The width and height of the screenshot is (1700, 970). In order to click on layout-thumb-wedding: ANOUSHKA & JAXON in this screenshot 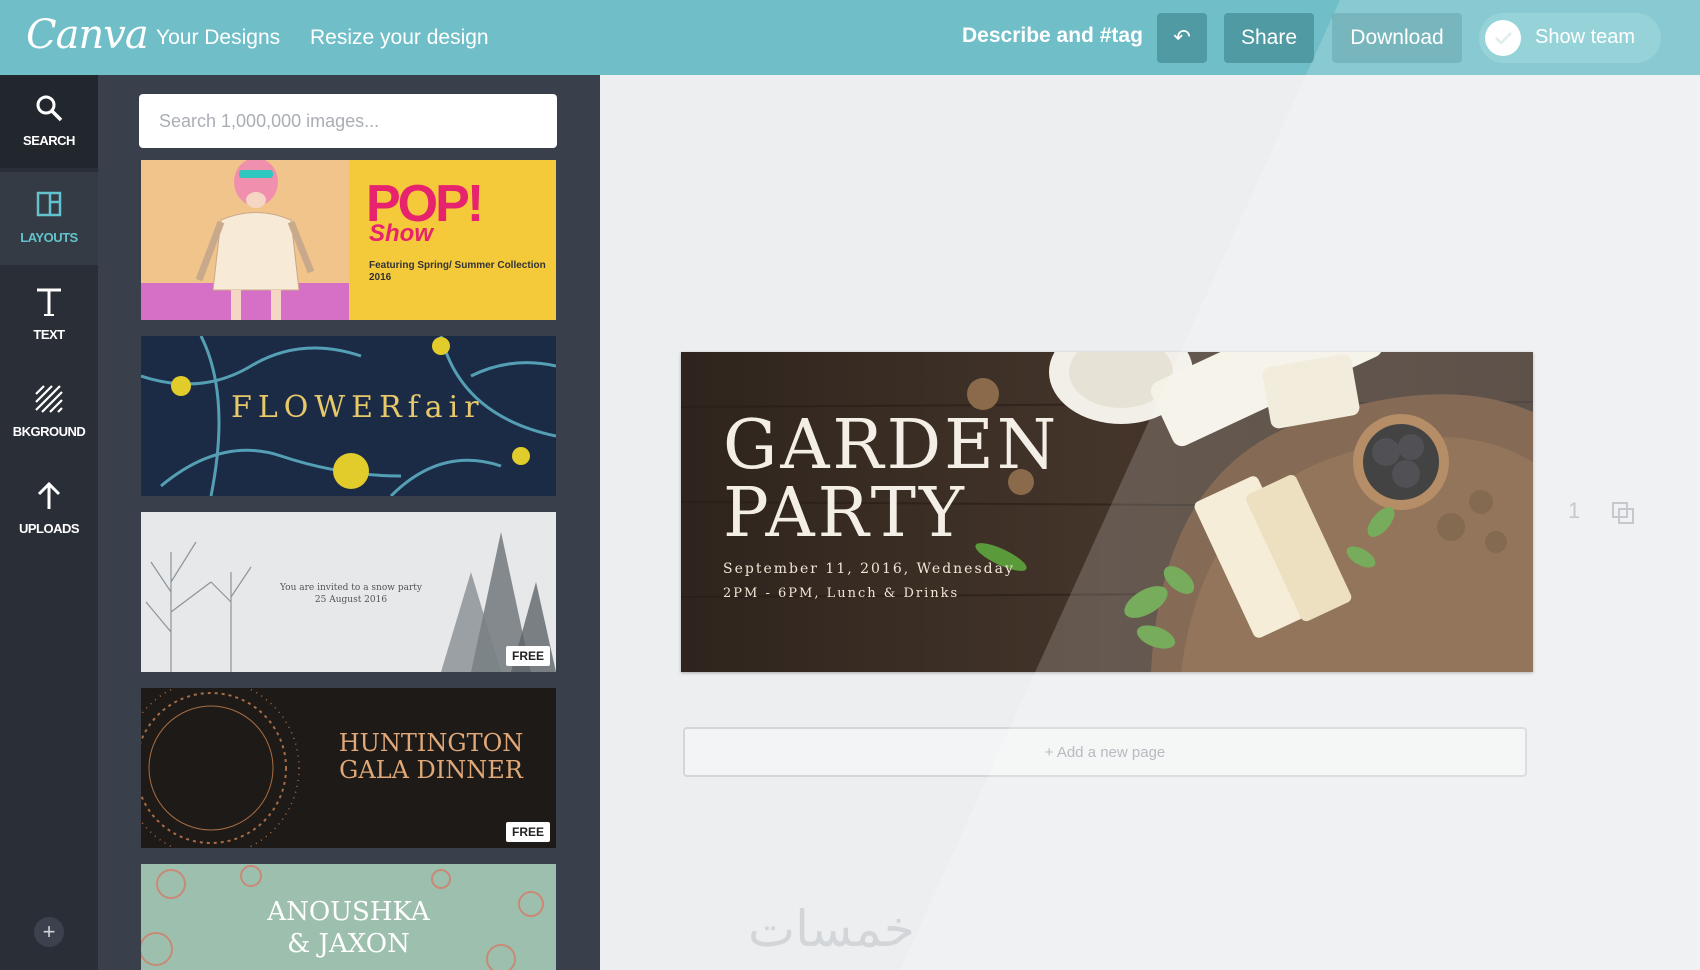, I will do `click(348, 917)`.